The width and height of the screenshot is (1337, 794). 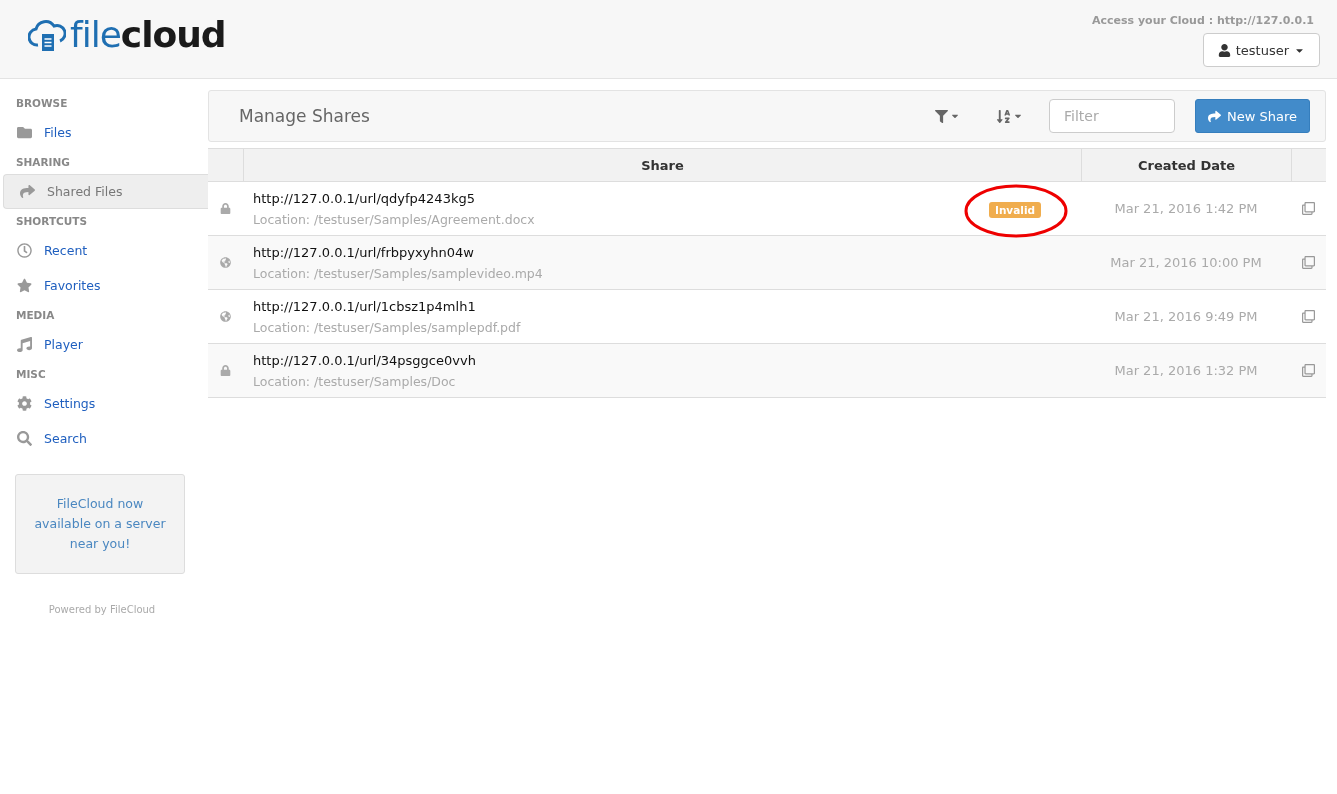 What do you see at coordinates (65, 438) in the screenshot?
I see `sidebar-item-label: Search` at bounding box center [65, 438].